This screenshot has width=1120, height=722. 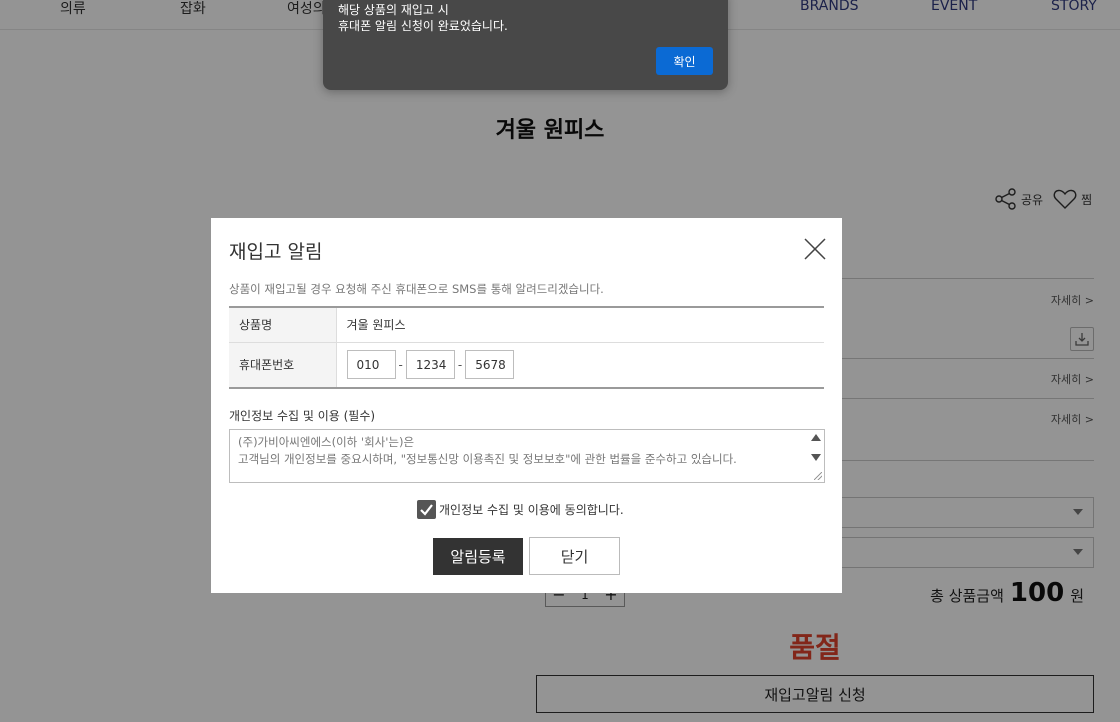 What do you see at coordinates (423, 26) in the screenshot?
I see `alert-message-line: 휴대폰 알림 신청이 완료었습니다.` at bounding box center [423, 26].